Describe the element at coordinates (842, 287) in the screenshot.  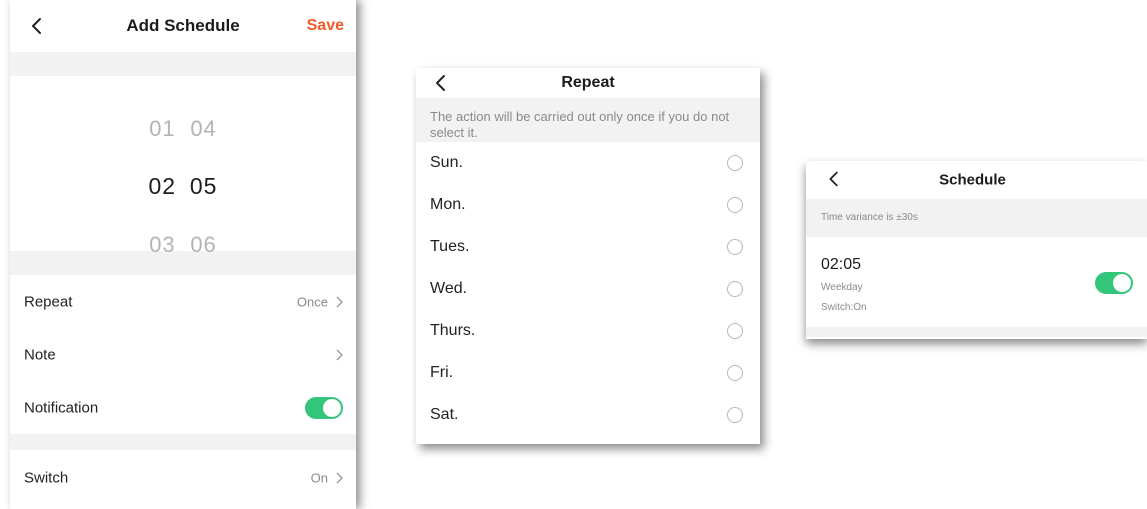
I see `schedule-repeat: Weekday` at that location.